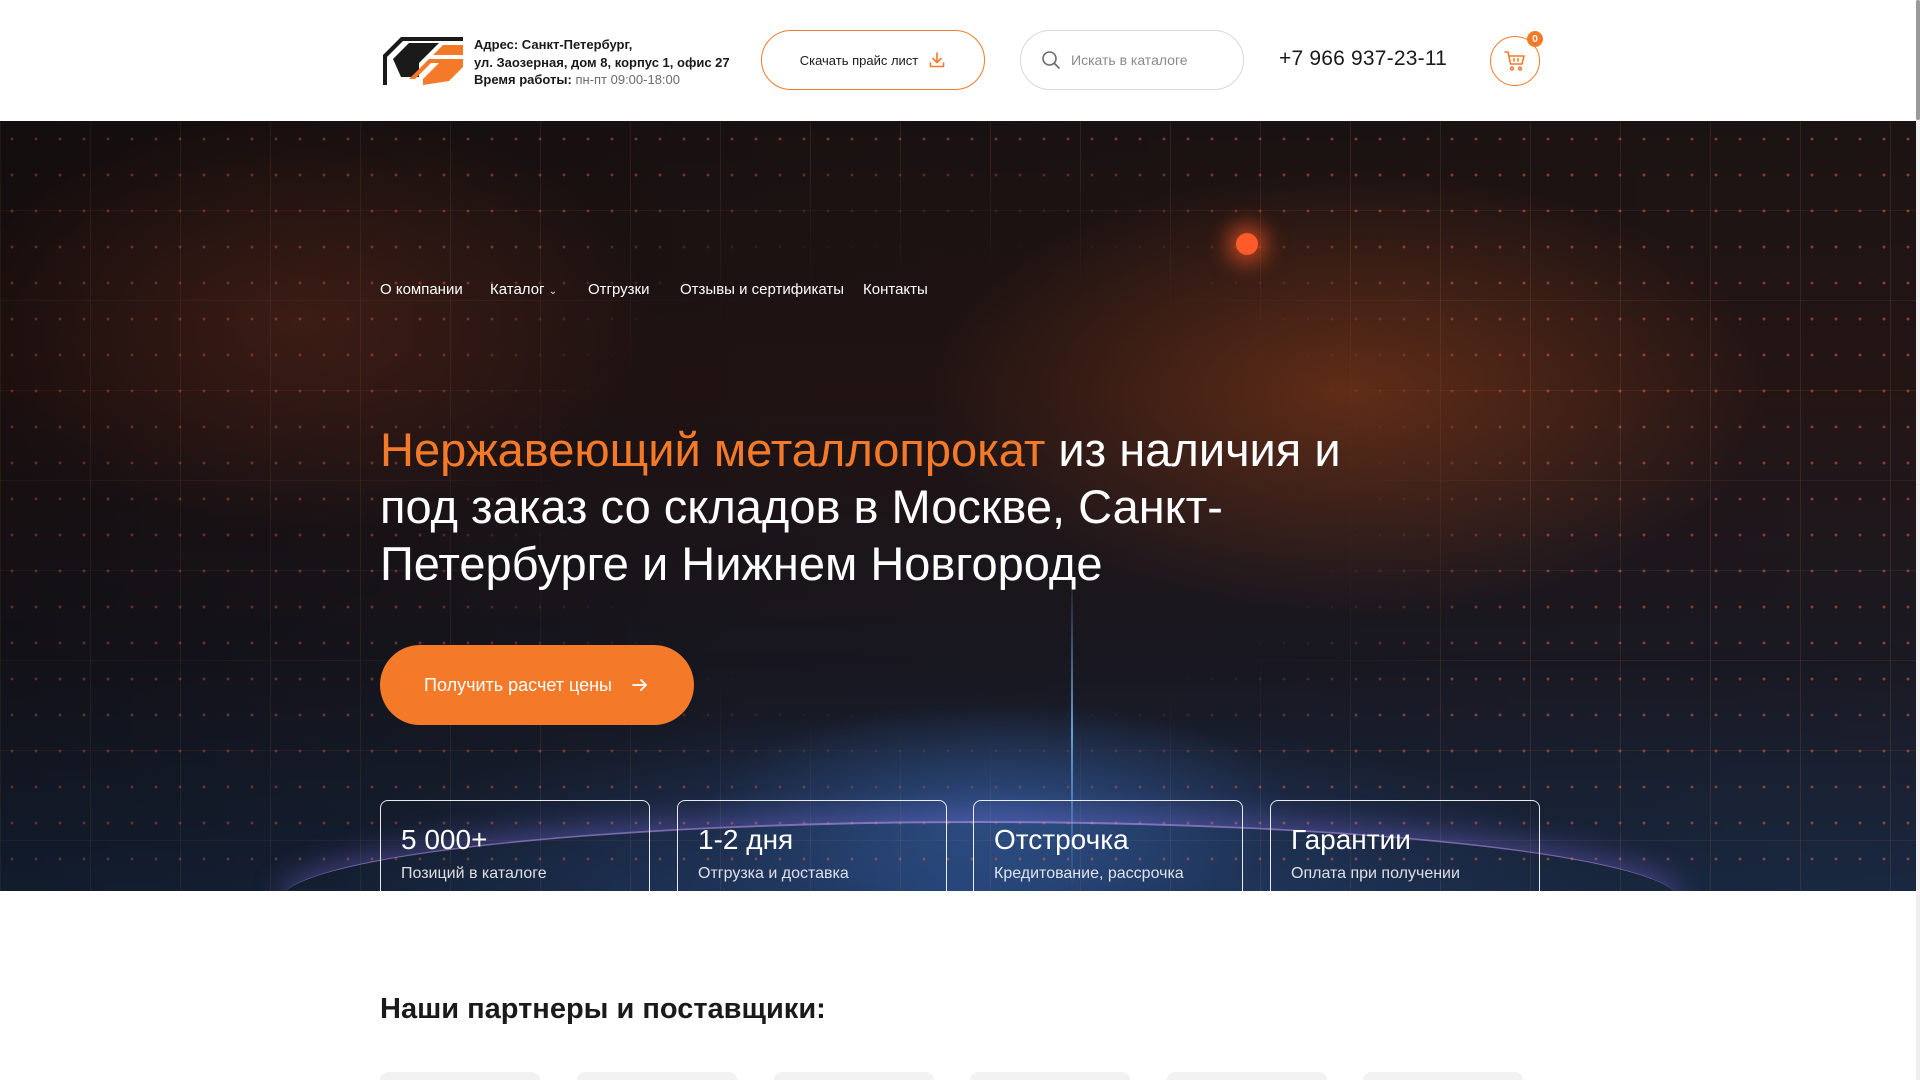  I want to click on chevron-down-icon: ⌄, so click(553, 291).